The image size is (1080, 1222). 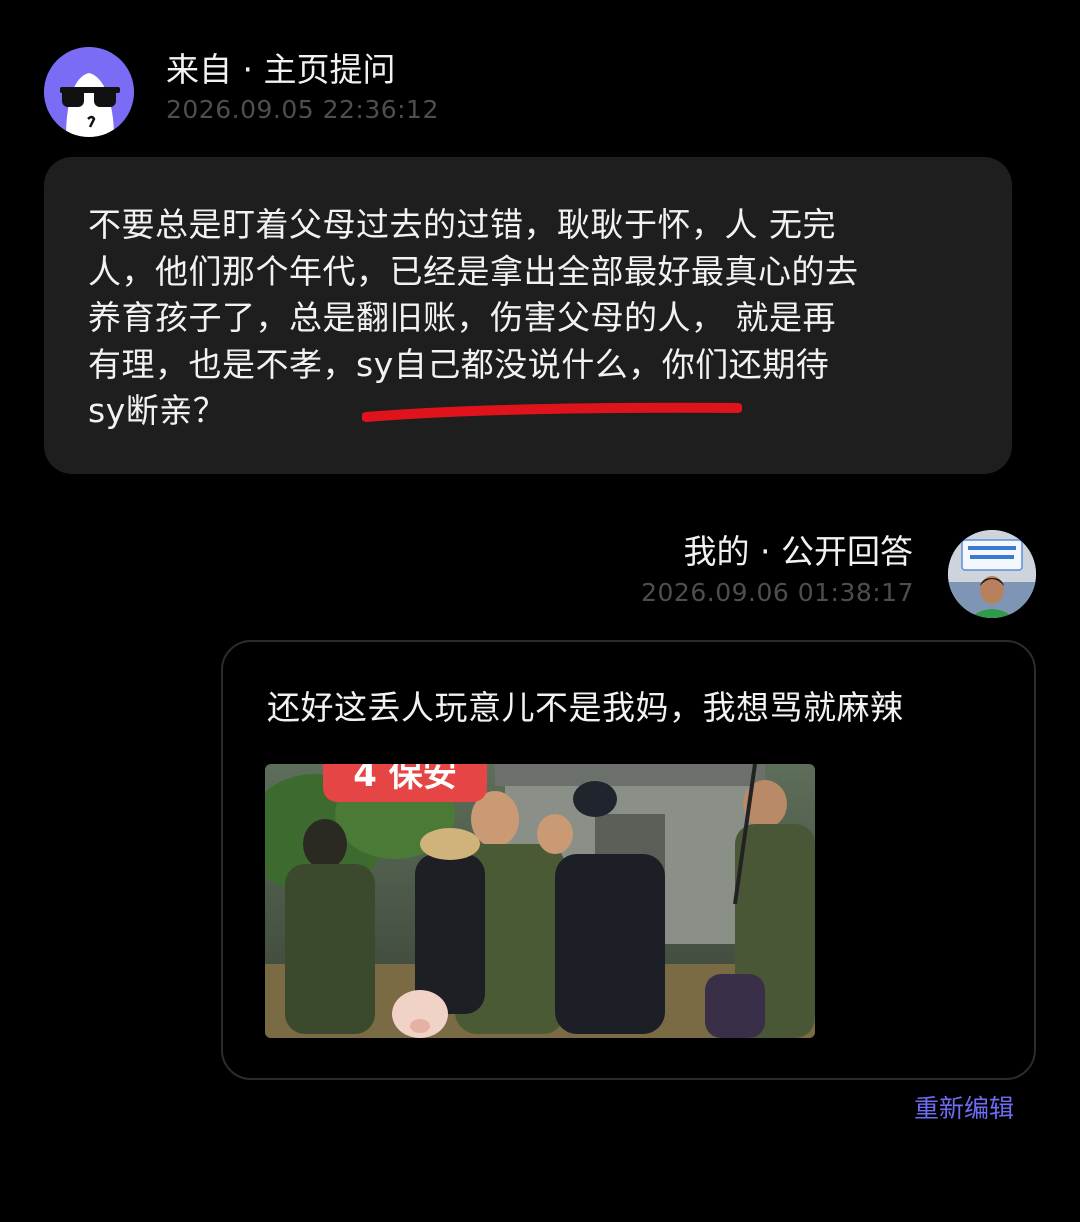 I want to click on profile-photo-icon, so click(x=992, y=574).